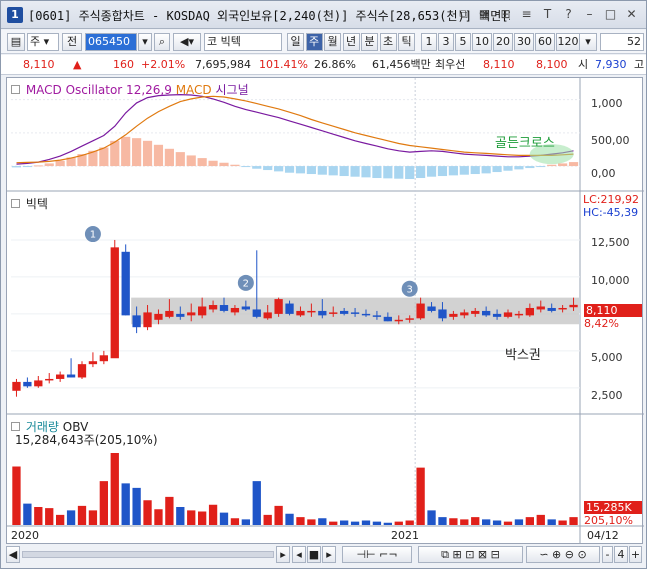 This screenshot has height=569, width=647. What do you see at coordinates (43, 42) in the screenshot?
I see `type-select: 주 ▾` at bounding box center [43, 42].